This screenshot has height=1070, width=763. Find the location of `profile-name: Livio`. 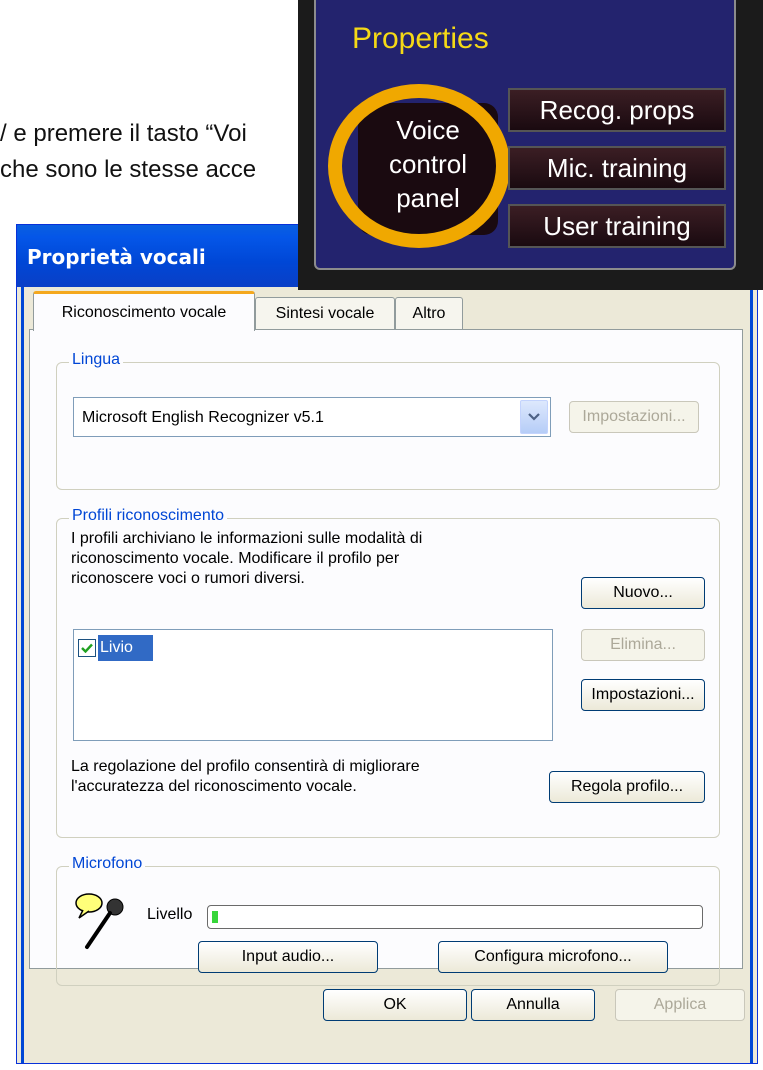

profile-name: Livio is located at coordinates (125, 648).